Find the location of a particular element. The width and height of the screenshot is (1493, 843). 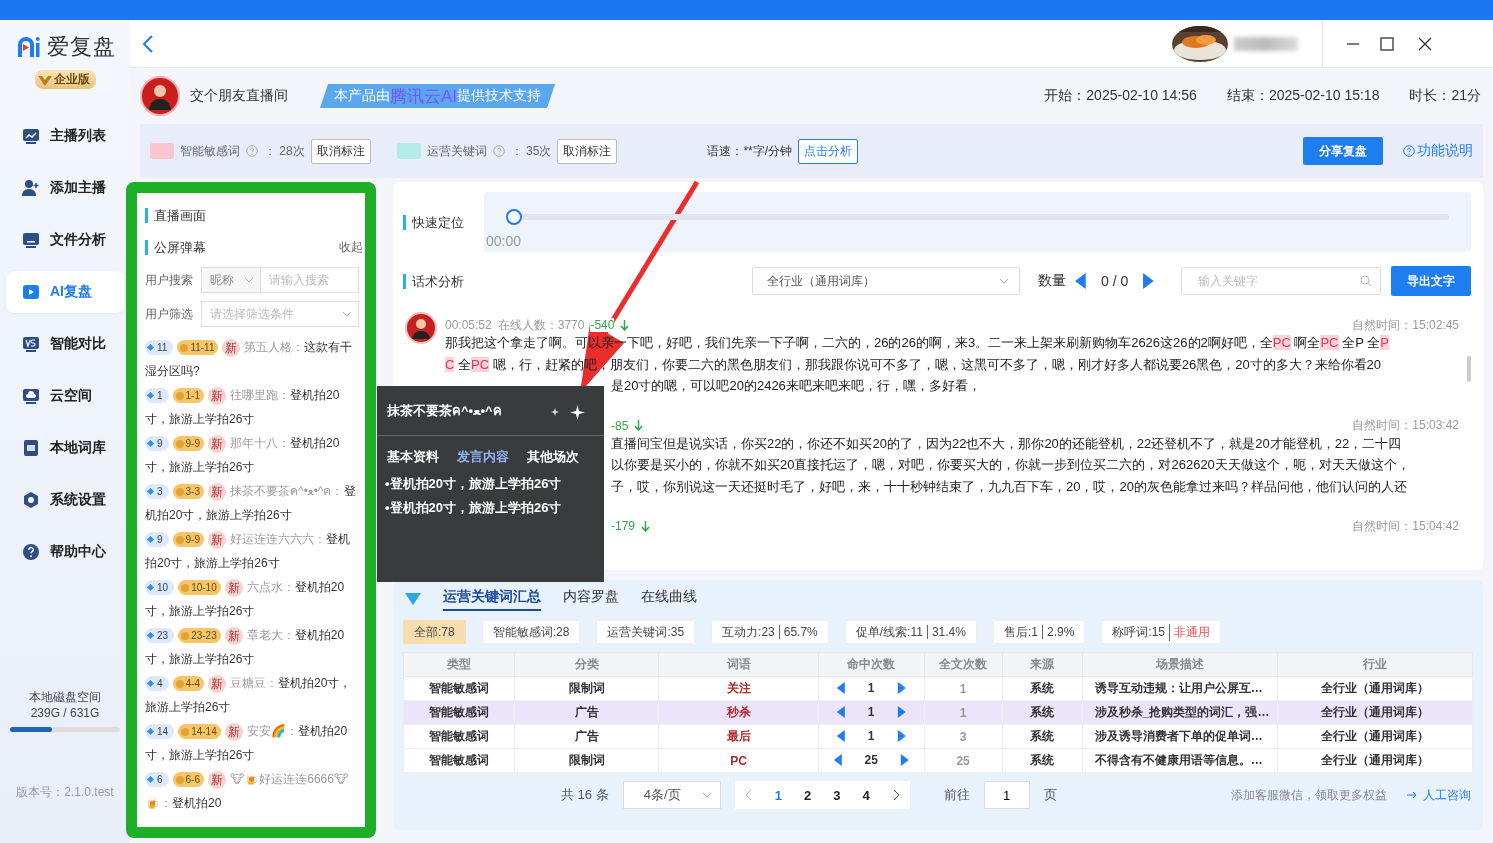

filter-chip: 全部:78 is located at coordinates (434, 632).